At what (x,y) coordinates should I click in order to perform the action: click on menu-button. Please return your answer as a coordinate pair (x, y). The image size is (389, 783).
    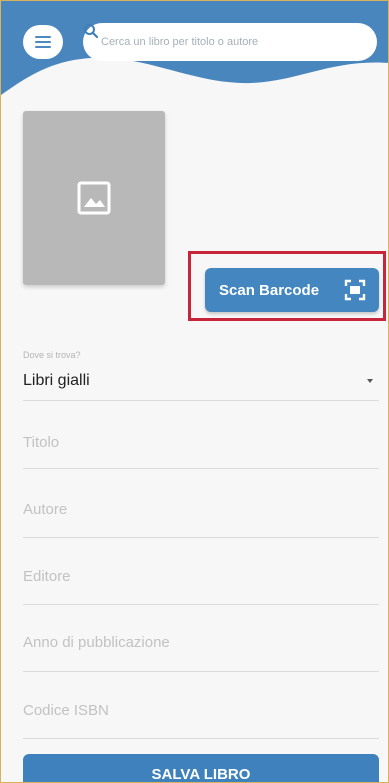
    Looking at the image, I should click on (43, 42).